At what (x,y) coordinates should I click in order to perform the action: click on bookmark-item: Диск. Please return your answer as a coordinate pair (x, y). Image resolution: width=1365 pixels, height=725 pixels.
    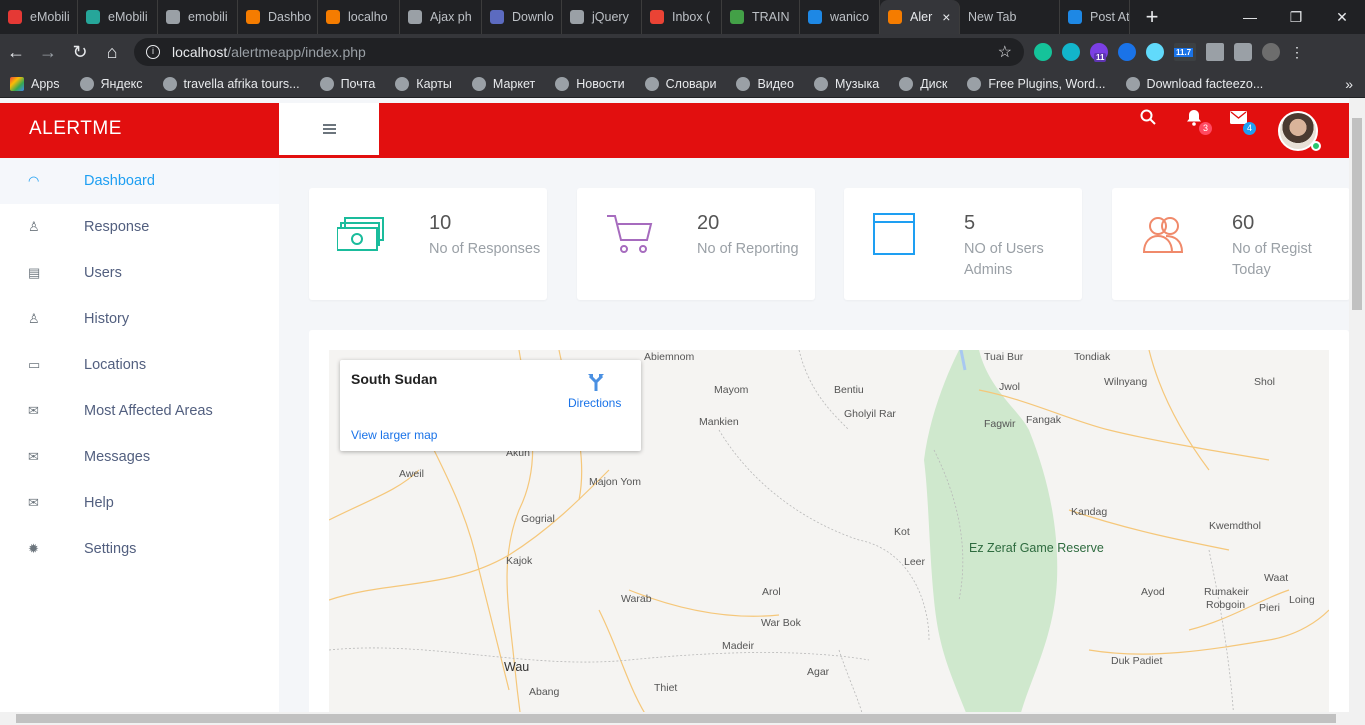
    Looking at the image, I should click on (923, 83).